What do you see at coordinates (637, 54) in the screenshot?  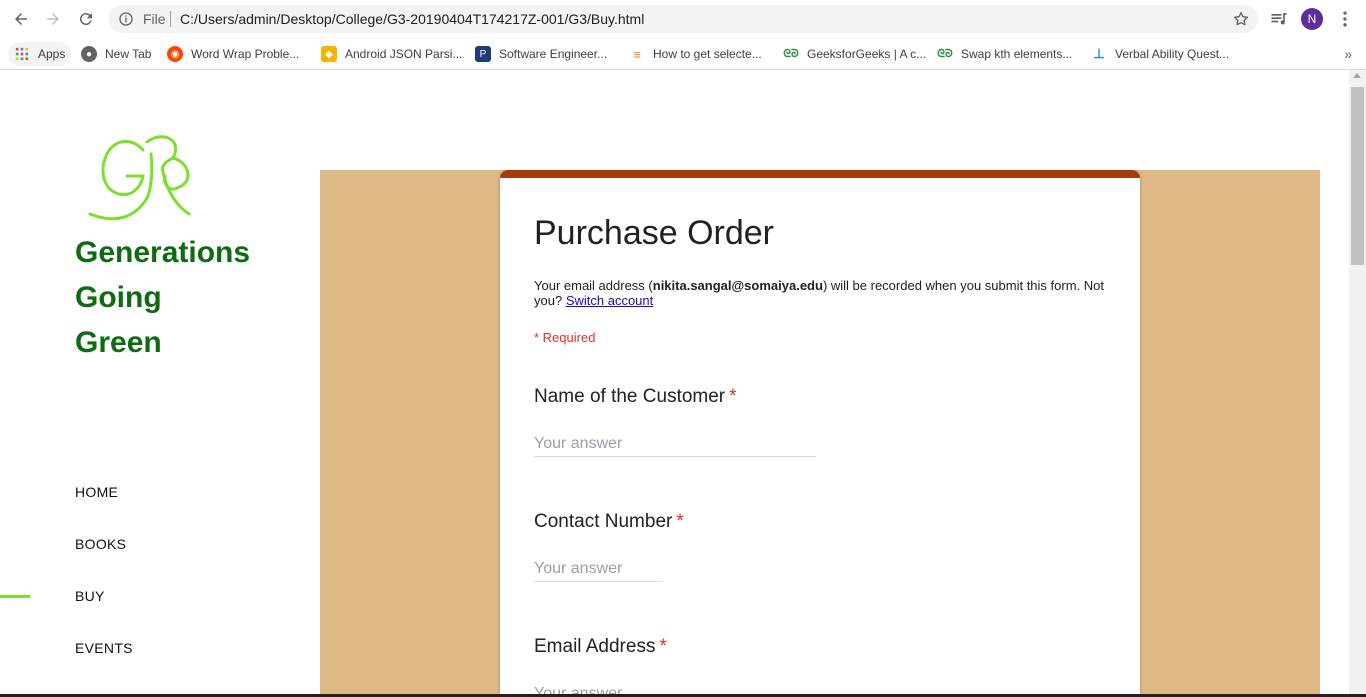 I see `stackoverflow-icon: ≡` at bounding box center [637, 54].